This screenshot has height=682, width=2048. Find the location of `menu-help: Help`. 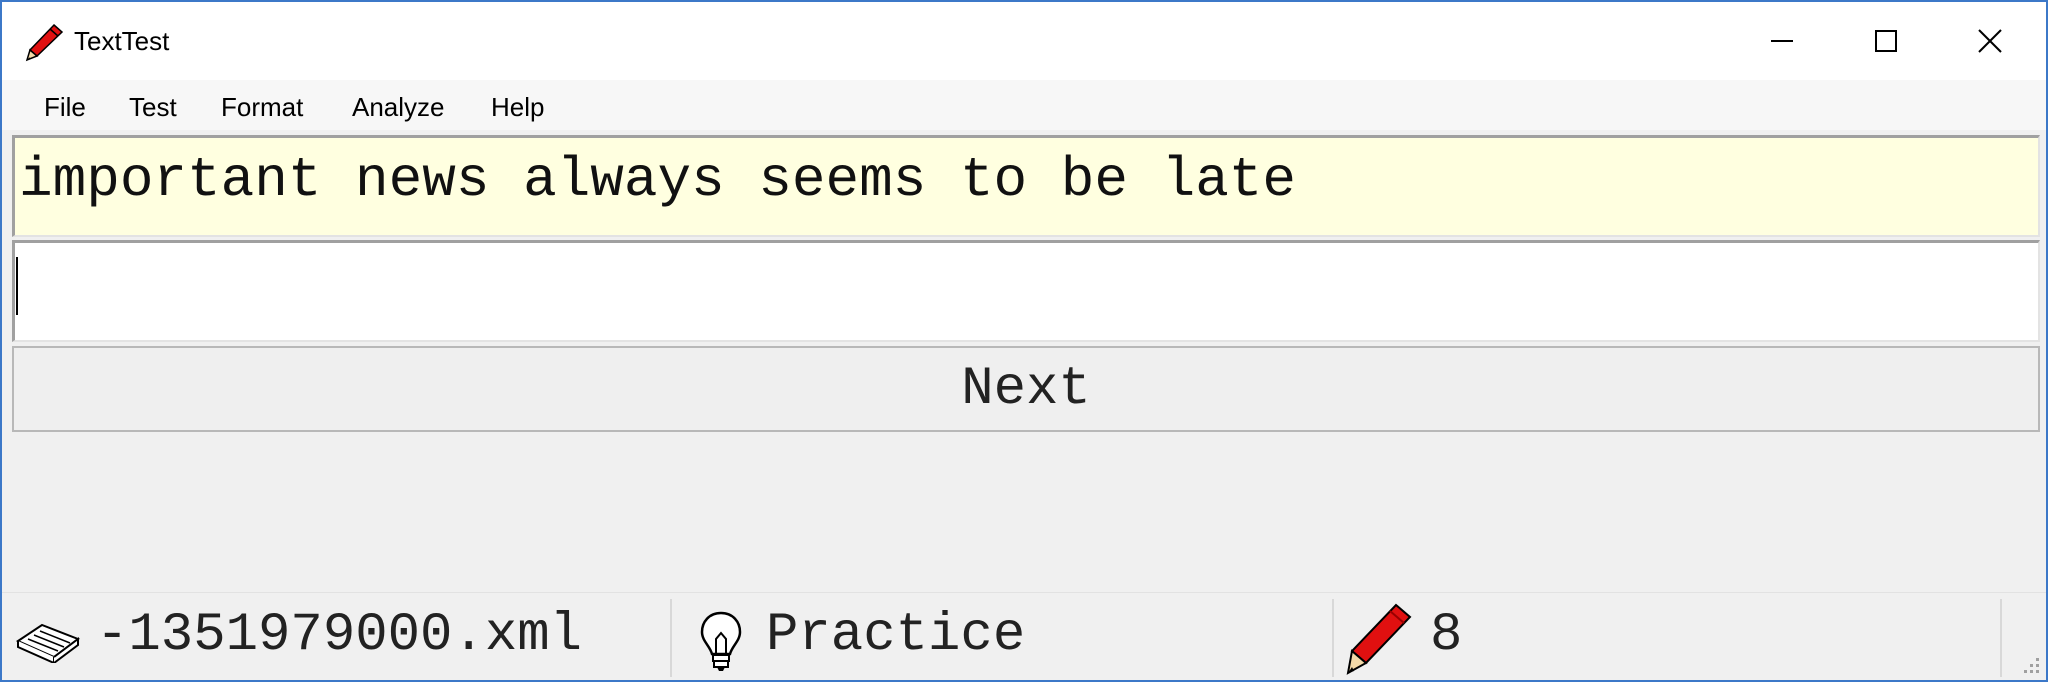

menu-help: Help is located at coordinates (517, 107).